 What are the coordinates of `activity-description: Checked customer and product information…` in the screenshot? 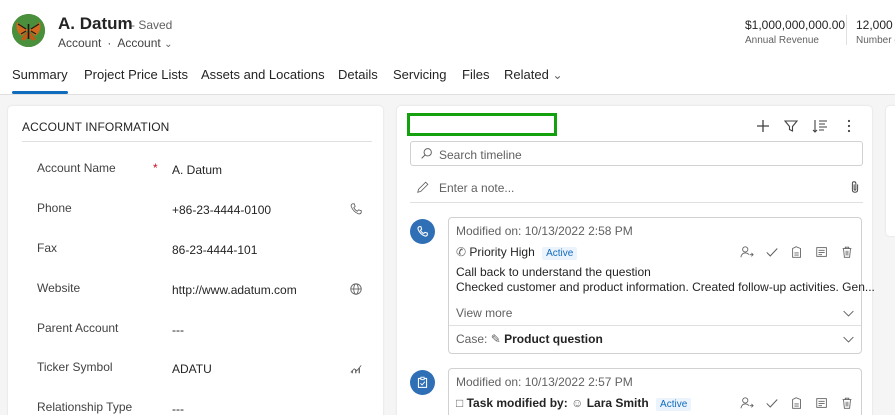 It's located at (665, 287).